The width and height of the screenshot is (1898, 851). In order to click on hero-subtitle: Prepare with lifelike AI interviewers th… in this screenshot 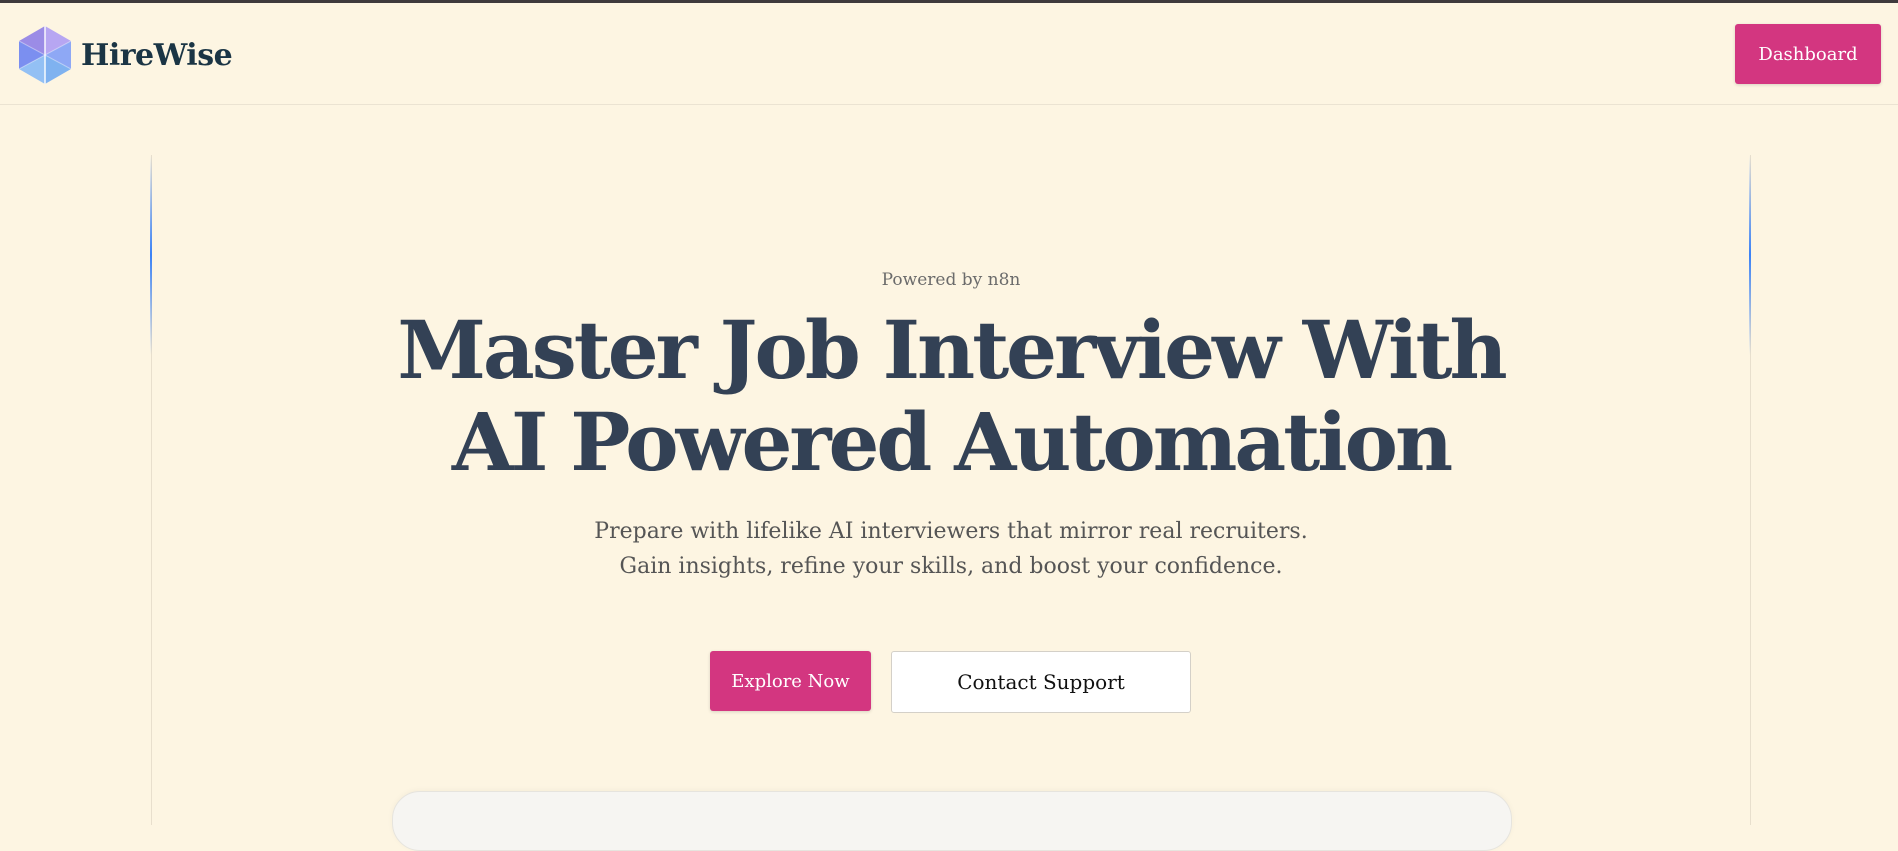, I will do `click(951, 549)`.